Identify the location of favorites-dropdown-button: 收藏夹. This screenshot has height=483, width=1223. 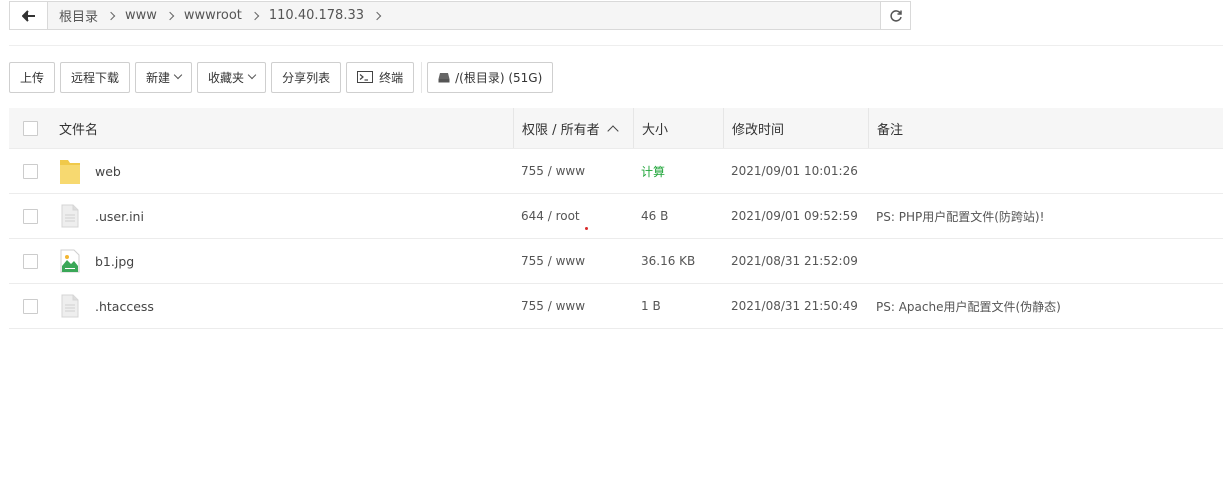
(232, 77).